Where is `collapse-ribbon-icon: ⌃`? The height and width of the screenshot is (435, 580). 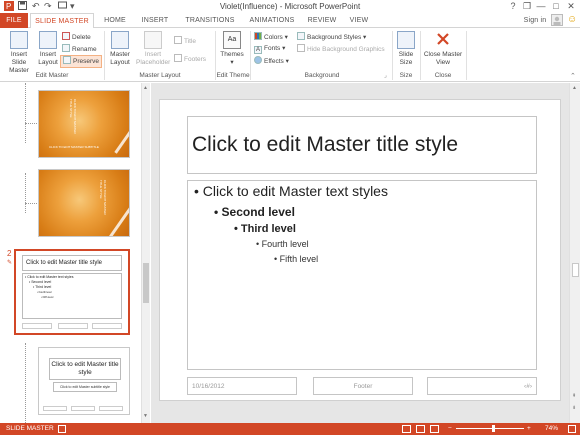
collapse-ribbon-icon: ⌃ is located at coordinates (573, 76).